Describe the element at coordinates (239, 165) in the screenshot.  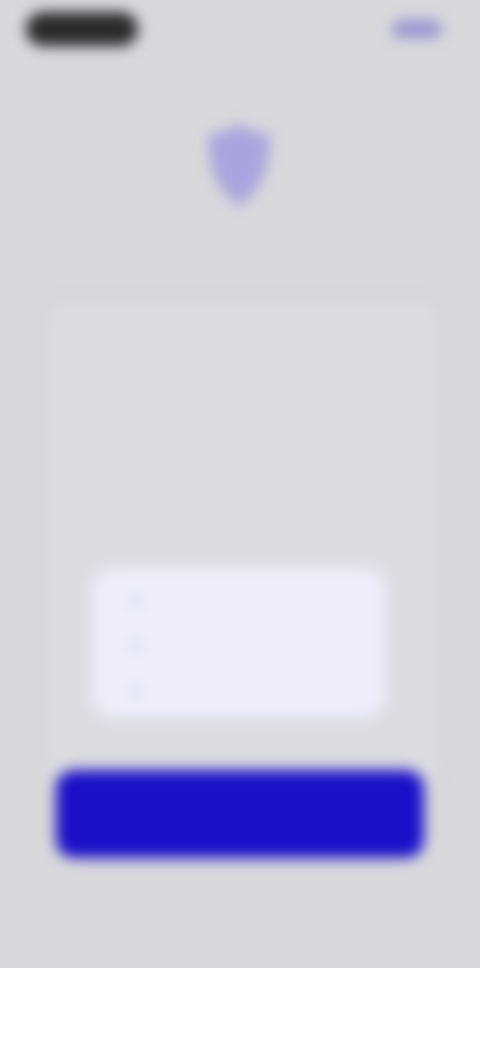
I see `shield-icon` at that location.